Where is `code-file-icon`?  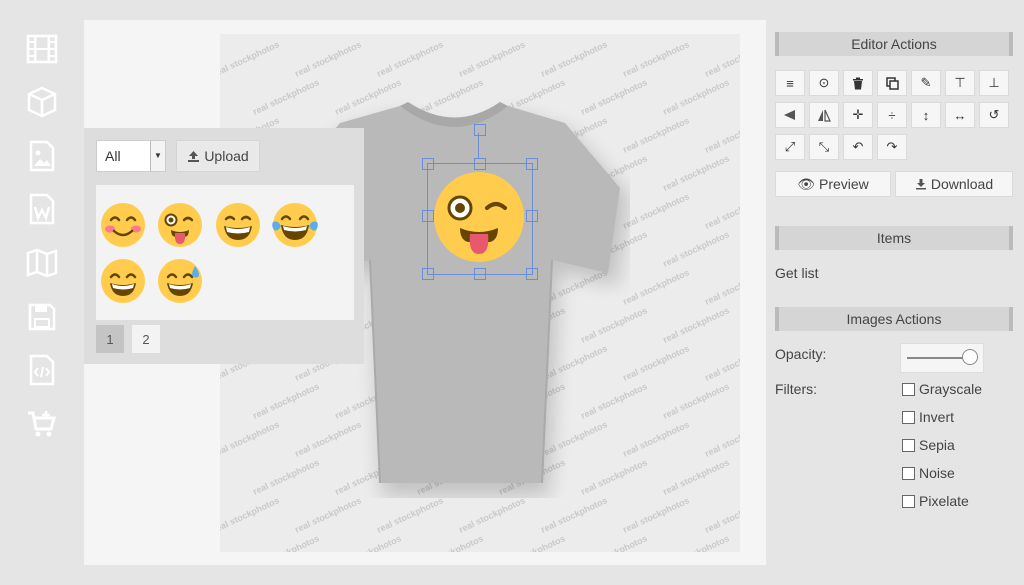
code-file-icon is located at coordinates (42, 370).